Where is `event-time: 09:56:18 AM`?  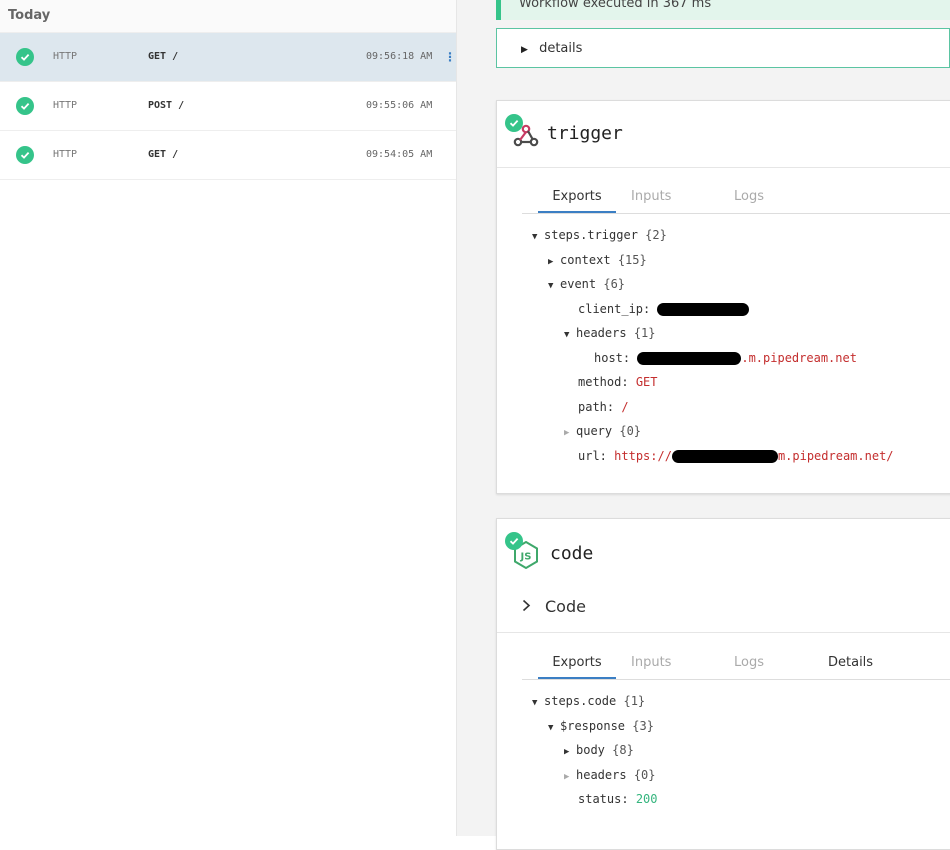 event-time: 09:56:18 AM is located at coordinates (399, 56).